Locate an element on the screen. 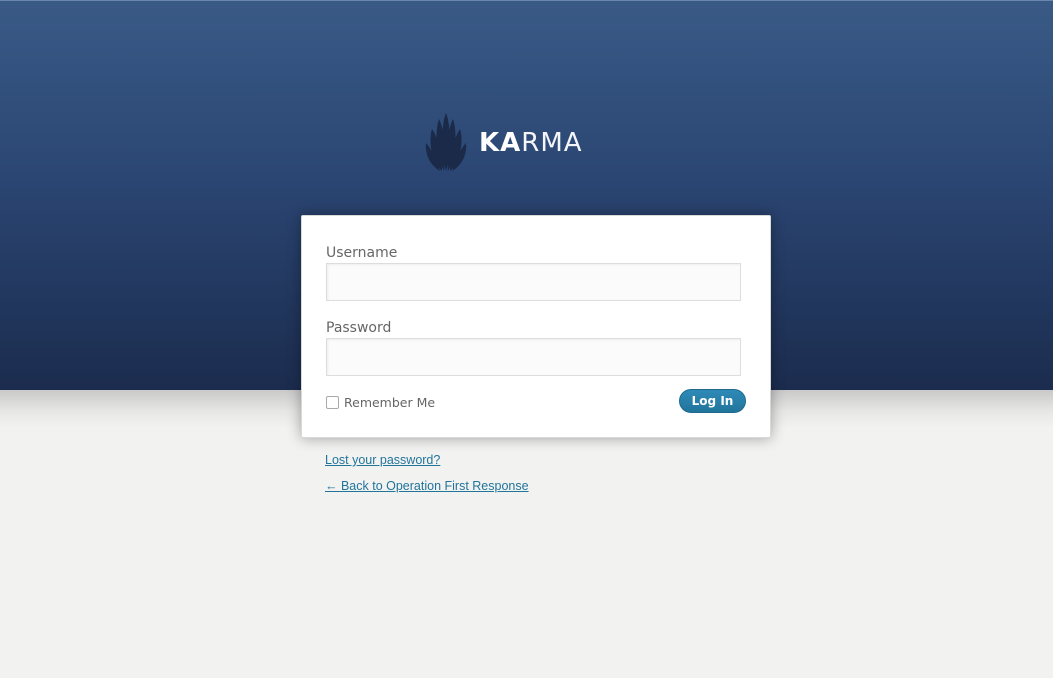  logo-wordmark-light: RMA is located at coordinates (552, 143).